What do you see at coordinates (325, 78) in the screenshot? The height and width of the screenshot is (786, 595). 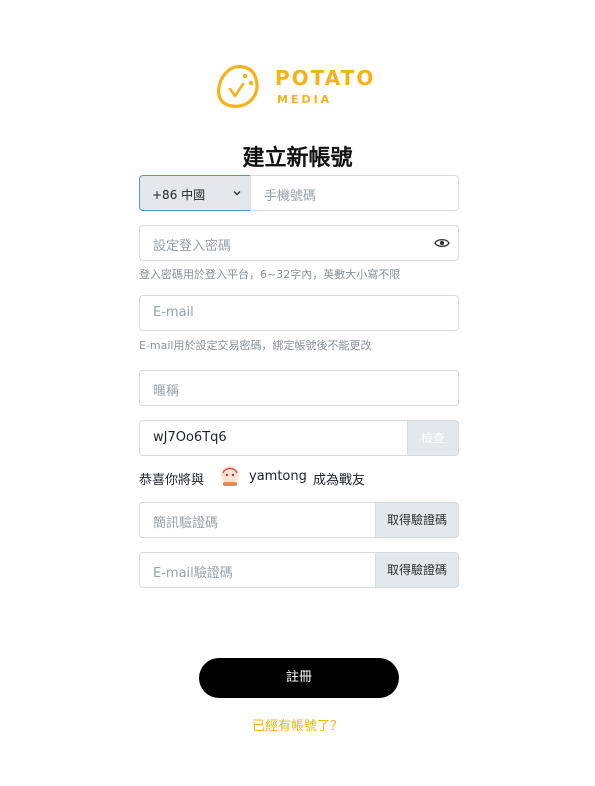 I see `brand-name: POTATO` at bounding box center [325, 78].